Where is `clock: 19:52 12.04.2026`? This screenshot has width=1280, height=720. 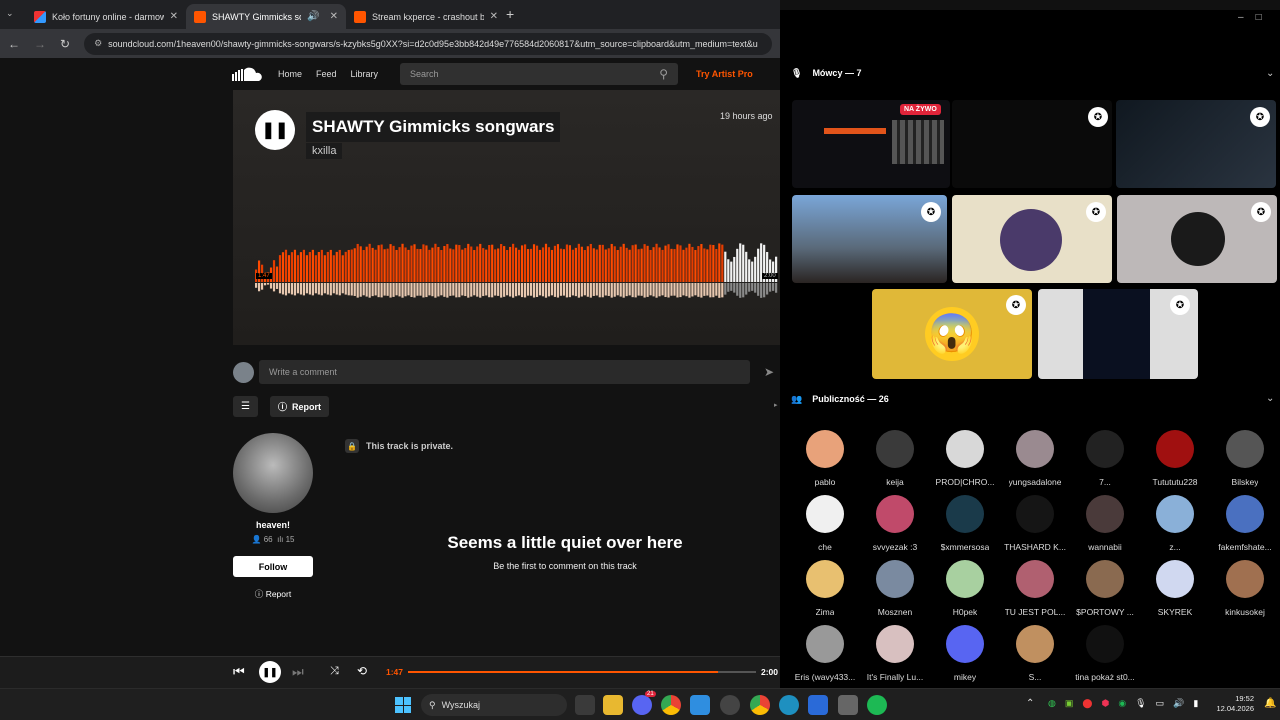 clock: 19:52 12.04.2026 is located at coordinates (1230, 704).